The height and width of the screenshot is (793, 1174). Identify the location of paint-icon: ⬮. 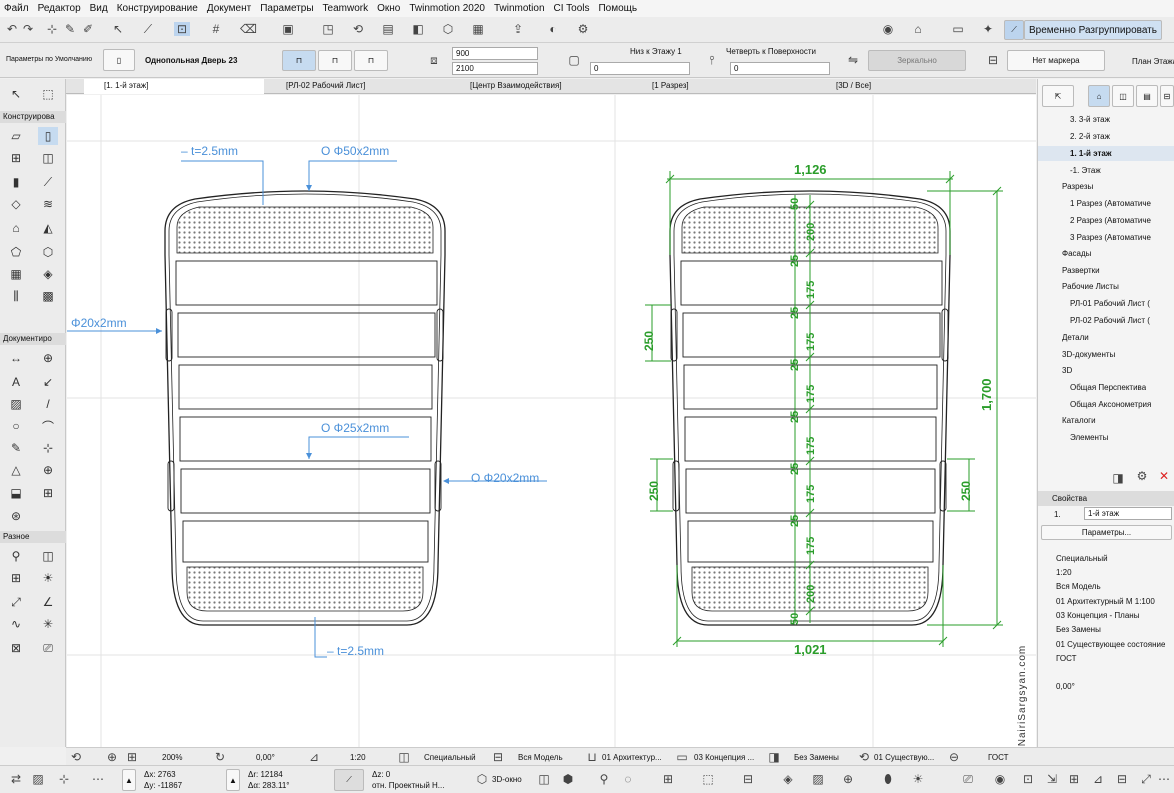
(888, 779).